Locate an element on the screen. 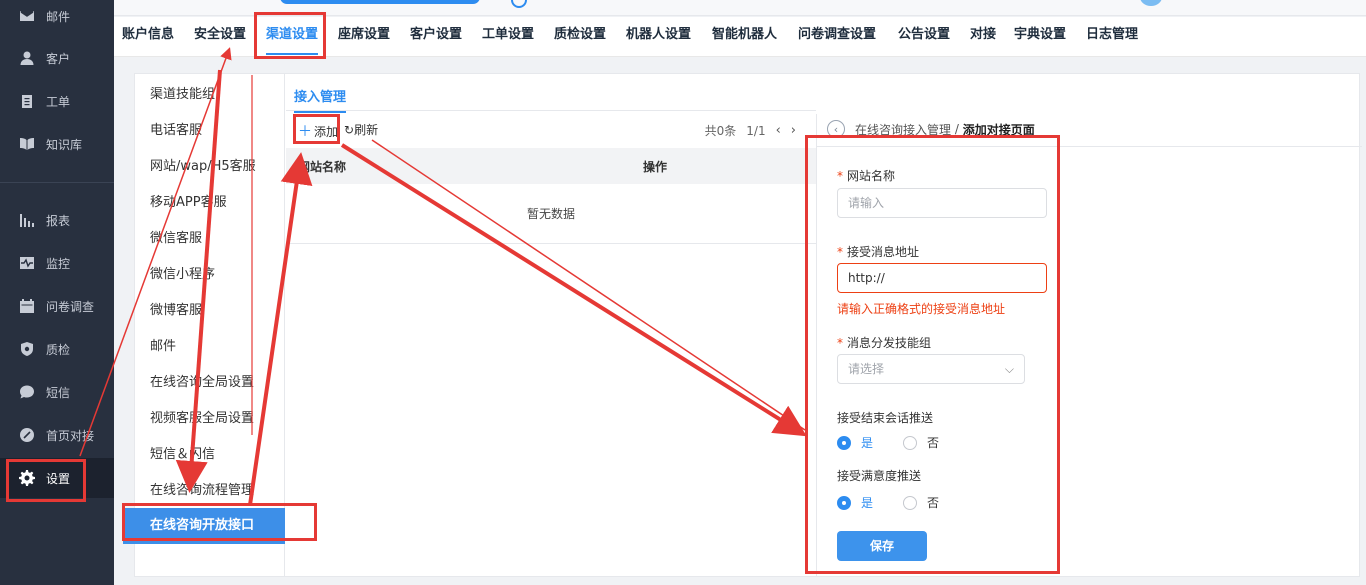 Image resolution: width=1366 pixels, height=585 pixels. channel-menu-item: 邮件 is located at coordinates (210, 347).